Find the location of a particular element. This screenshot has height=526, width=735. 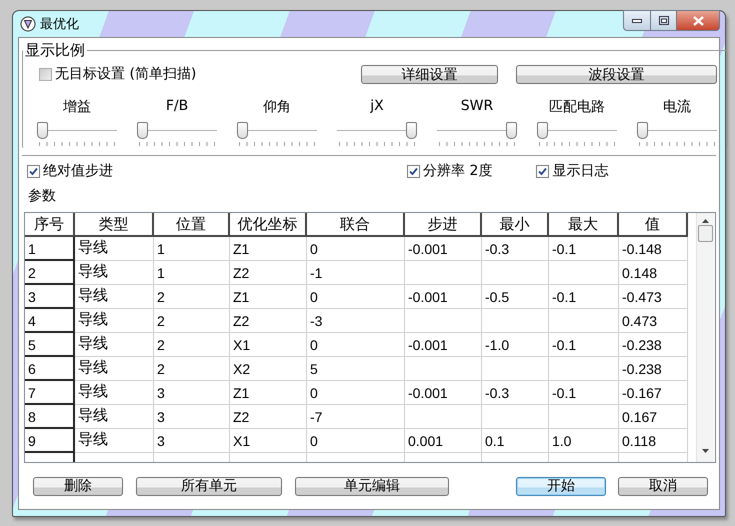

column-header: 位置 is located at coordinates (192, 225).